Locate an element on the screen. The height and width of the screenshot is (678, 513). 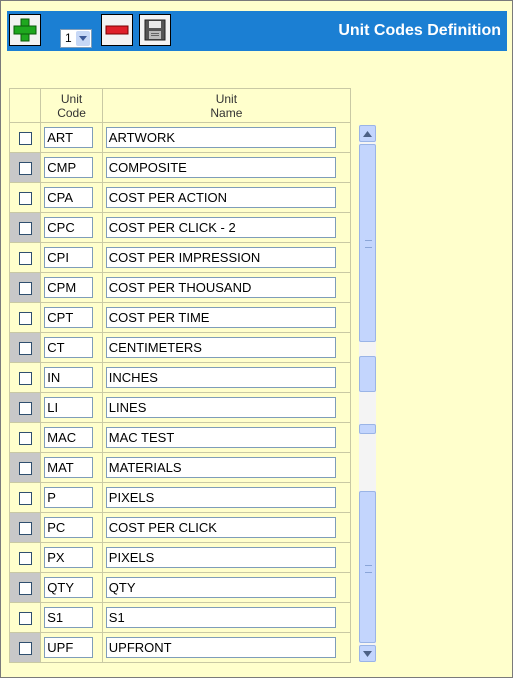
save-button is located at coordinates (155, 30).